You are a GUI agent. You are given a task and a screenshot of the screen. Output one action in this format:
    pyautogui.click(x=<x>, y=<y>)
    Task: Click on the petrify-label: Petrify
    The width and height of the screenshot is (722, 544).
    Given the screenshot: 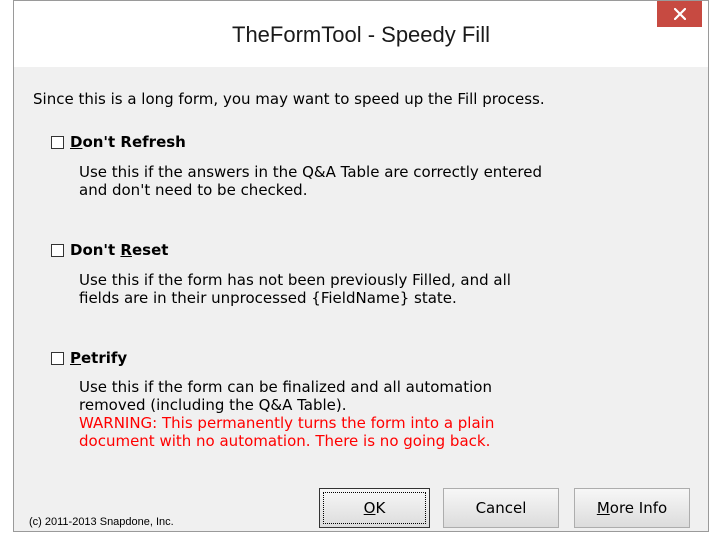 What is the action you would take?
    pyautogui.click(x=99, y=358)
    